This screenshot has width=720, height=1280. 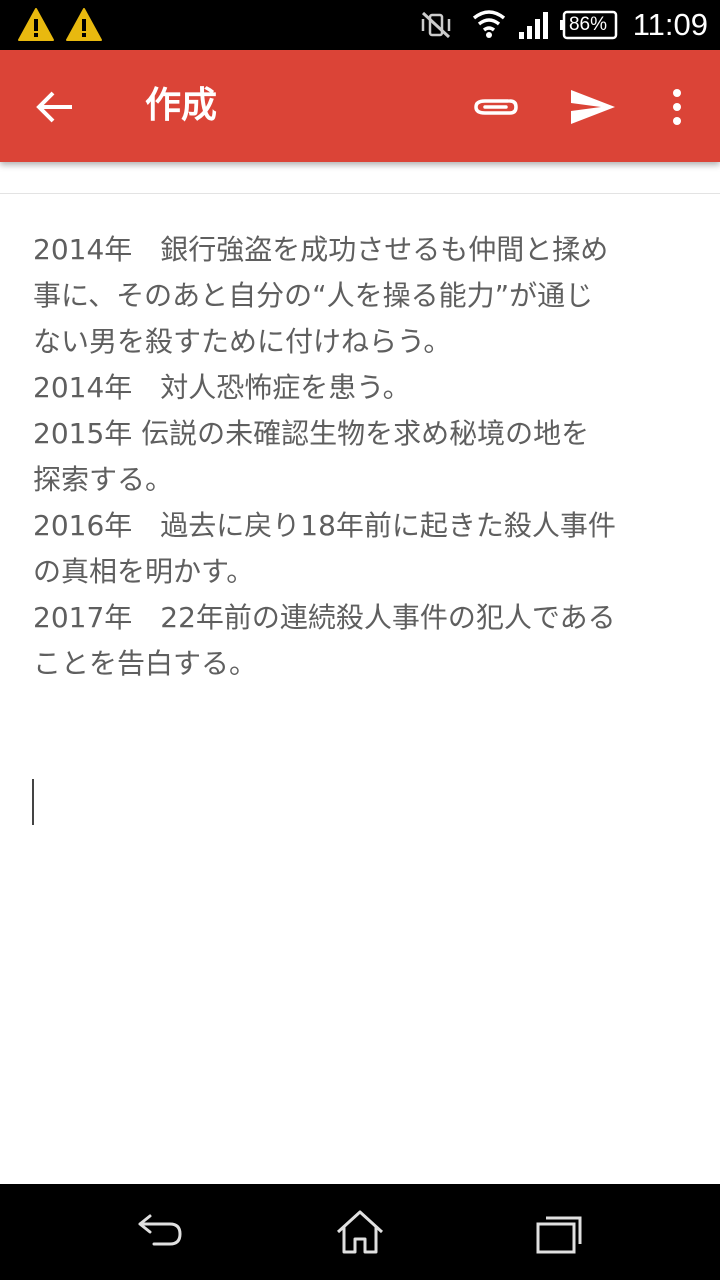 I want to click on compose-line: 2017年 22年前の連続殺人事件の犯人である, so click(x=324, y=617).